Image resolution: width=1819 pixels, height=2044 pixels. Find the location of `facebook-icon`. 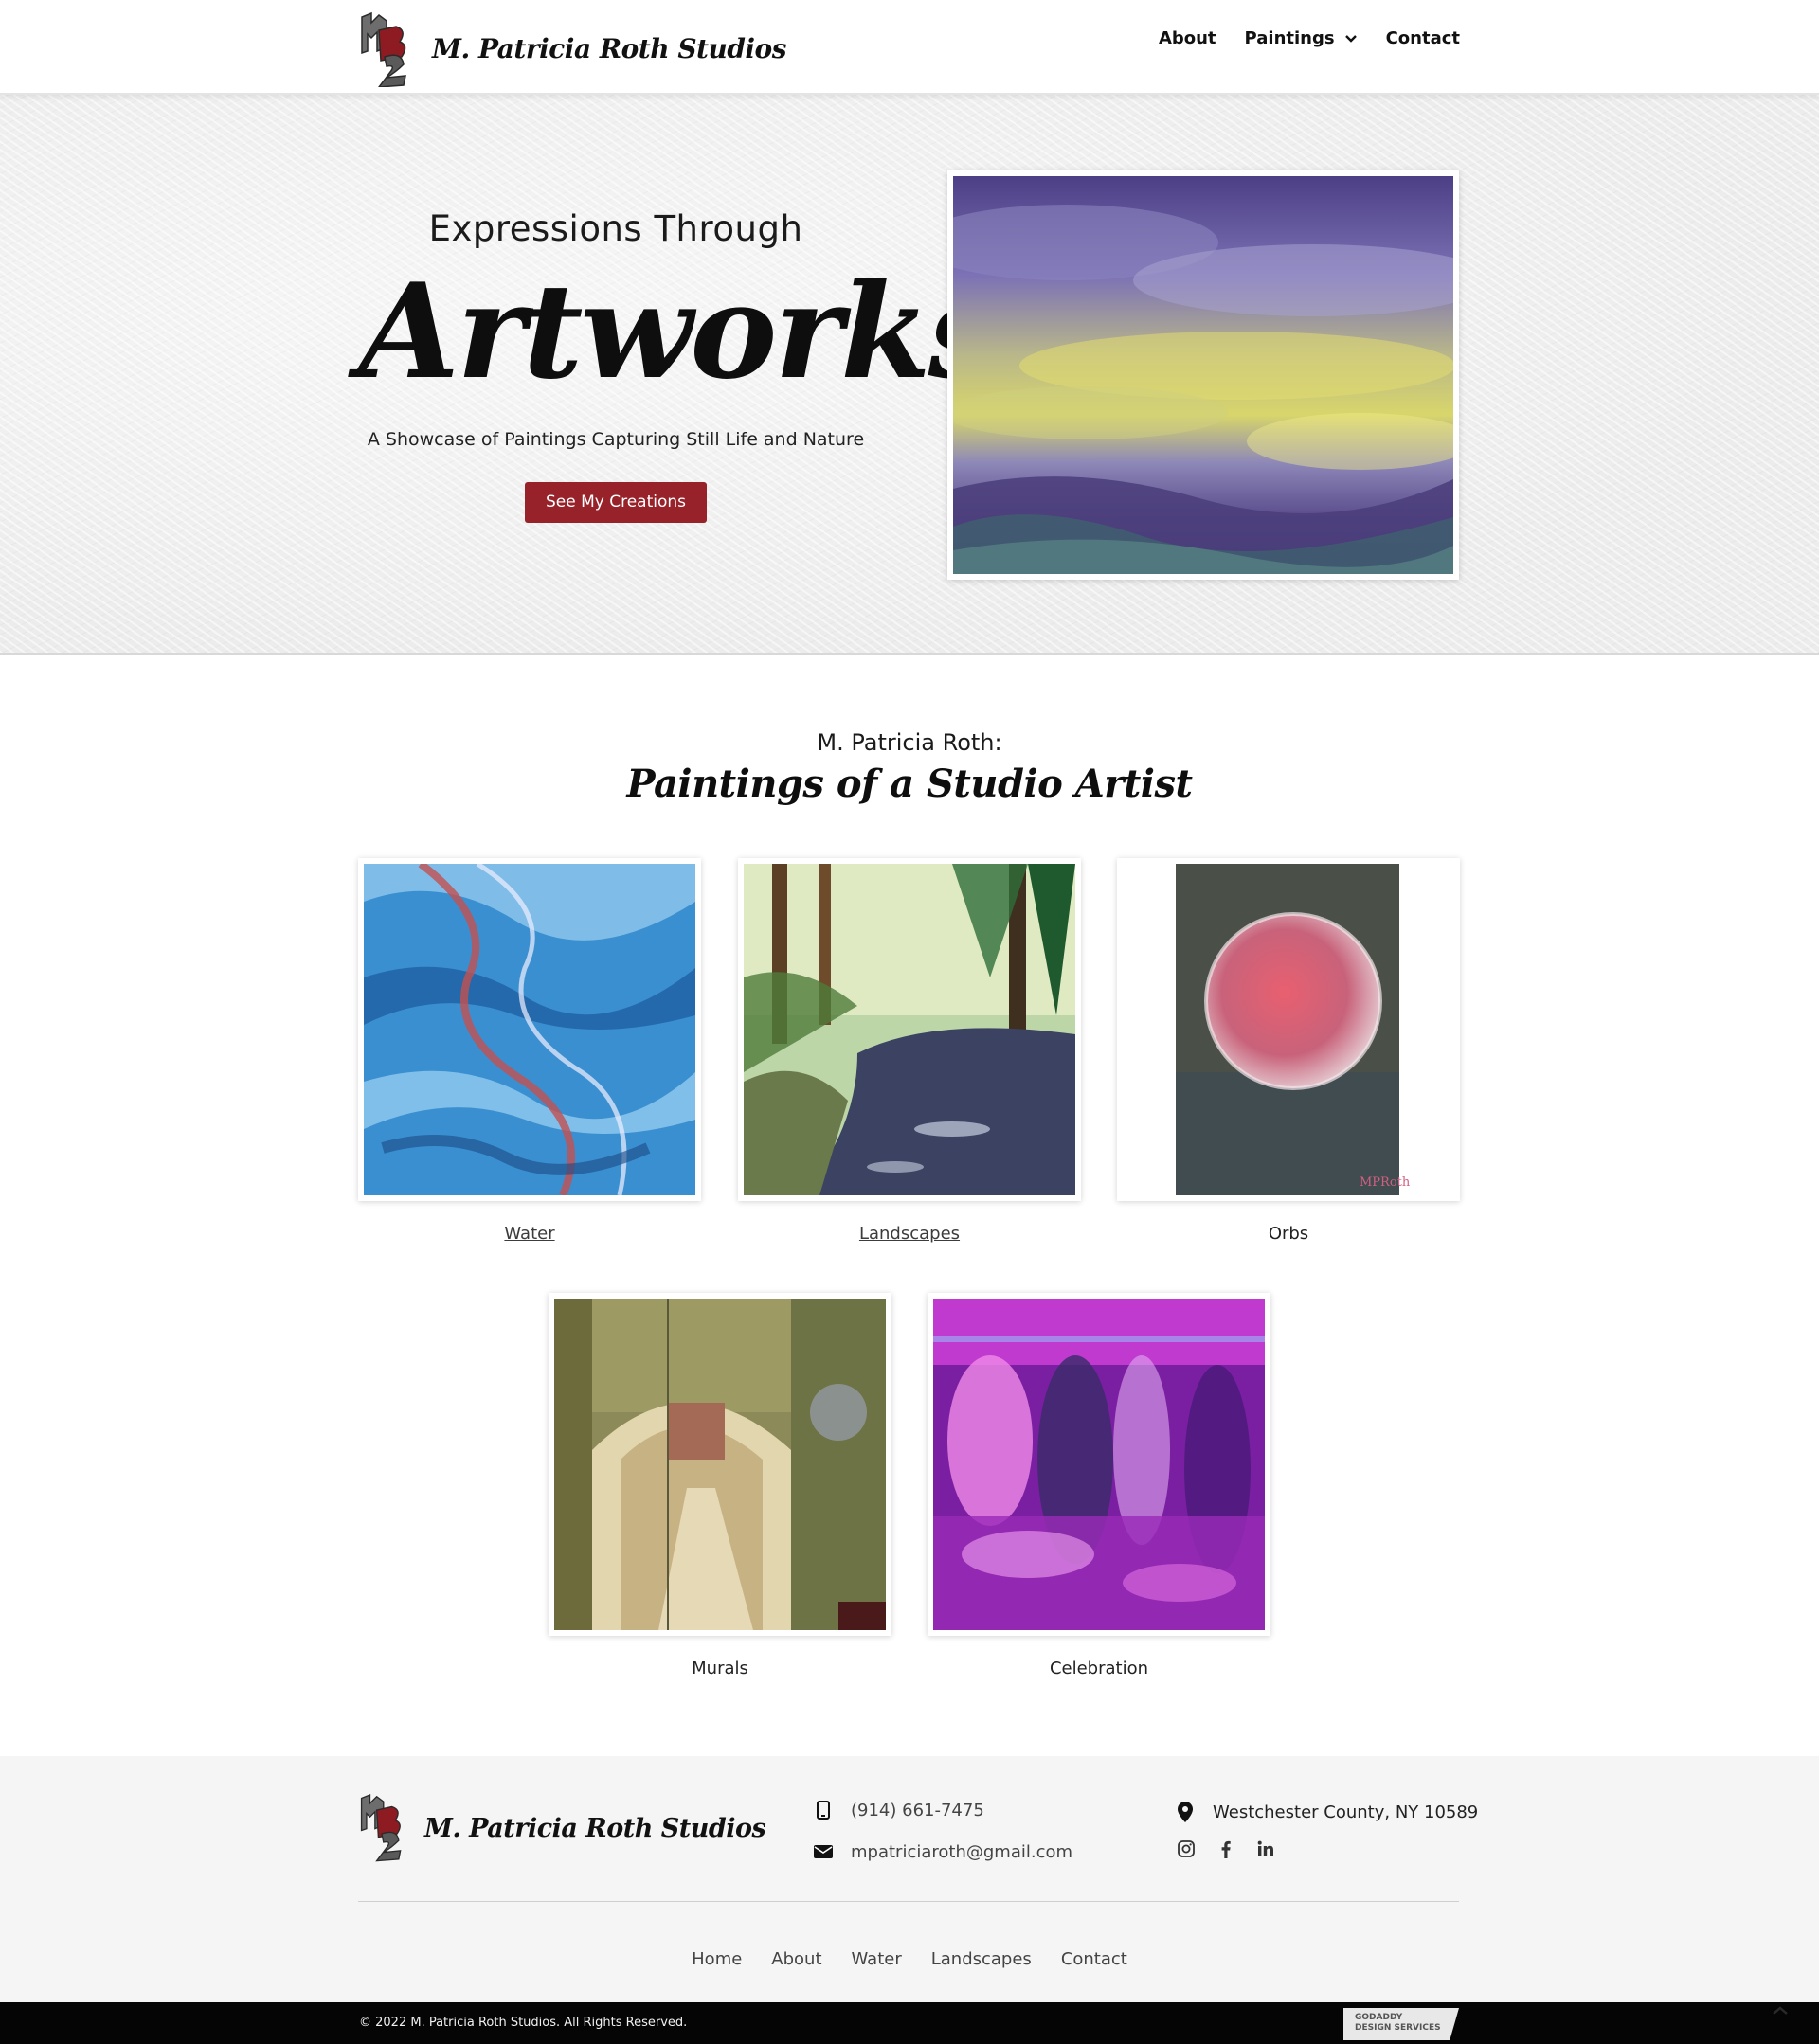

facebook-icon is located at coordinates (1225, 1848).